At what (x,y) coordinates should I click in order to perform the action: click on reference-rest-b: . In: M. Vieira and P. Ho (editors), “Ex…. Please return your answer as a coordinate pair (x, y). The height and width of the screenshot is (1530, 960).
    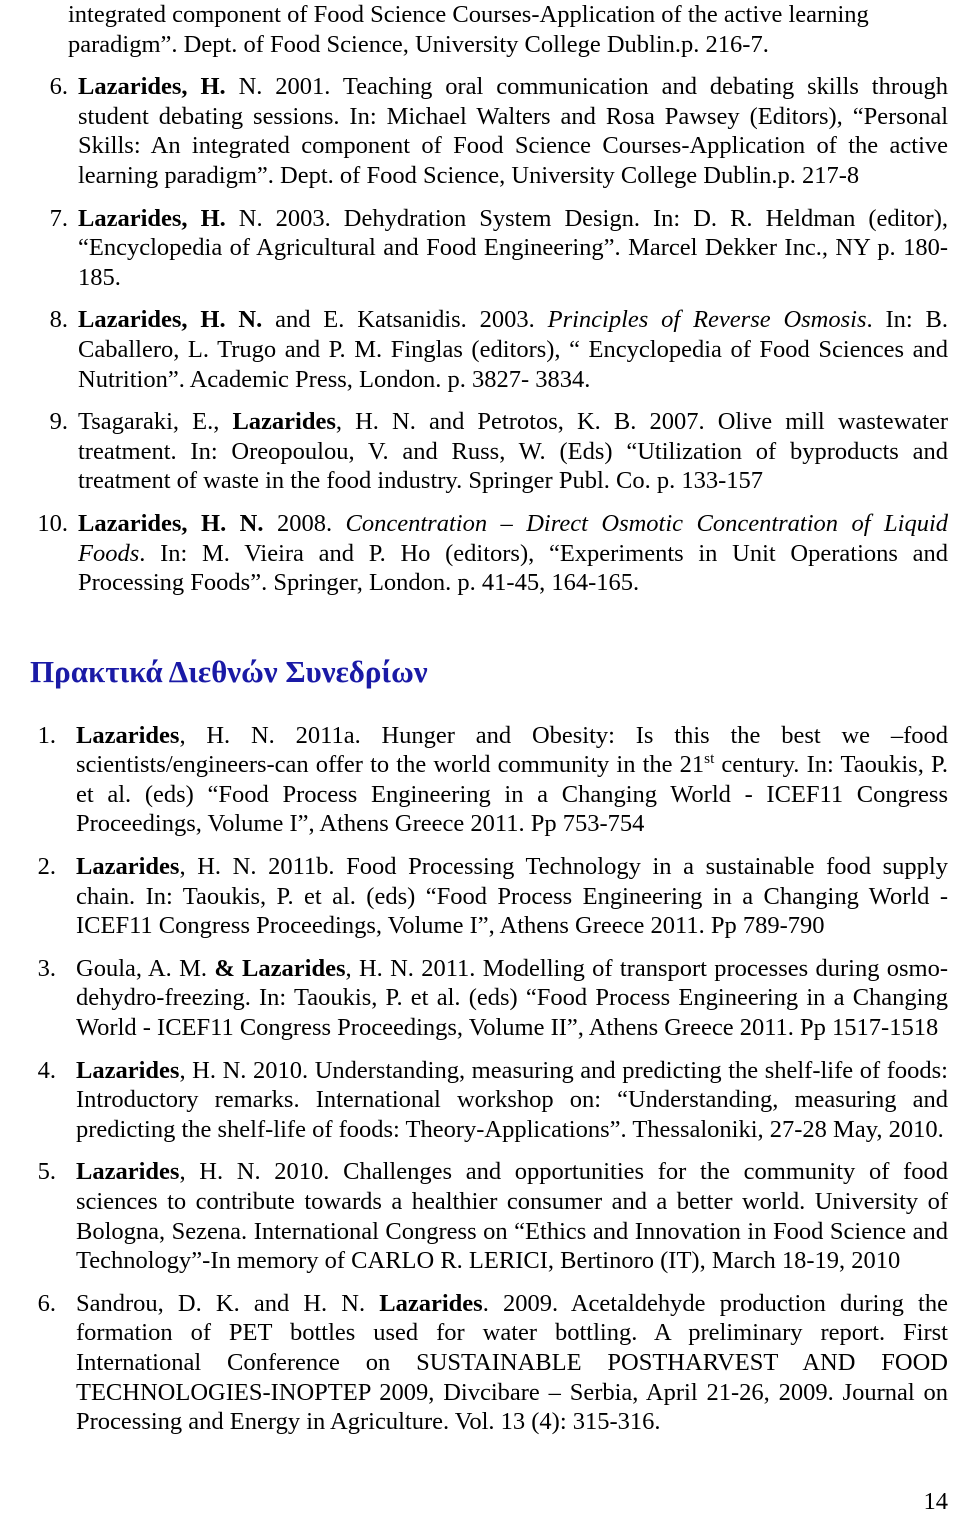
    Looking at the image, I should click on (513, 568).